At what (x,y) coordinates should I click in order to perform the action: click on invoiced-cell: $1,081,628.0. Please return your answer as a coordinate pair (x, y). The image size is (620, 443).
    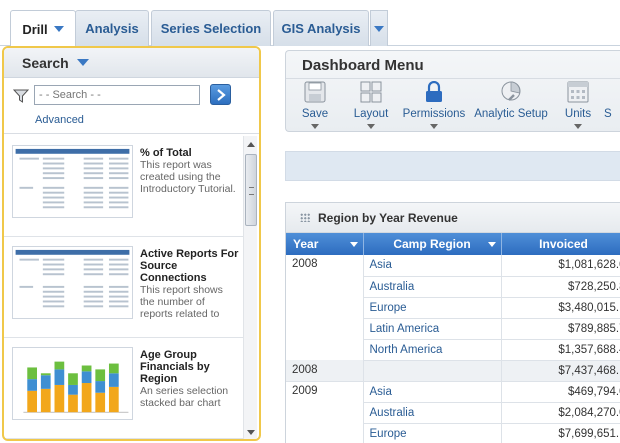
    Looking at the image, I should click on (560, 266).